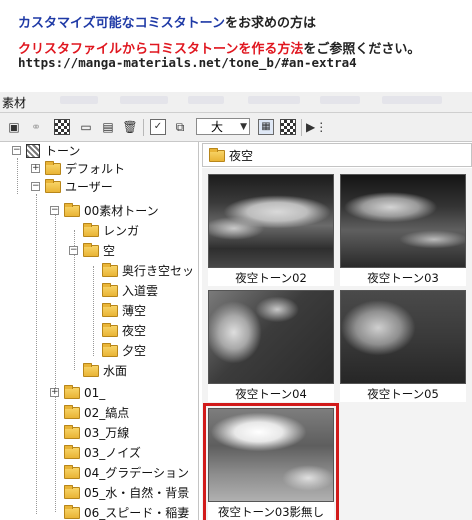 The image size is (472, 520). Describe the element at coordinates (236, 102) in the screenshot. I see `window-titlebar: 素材` at that location.